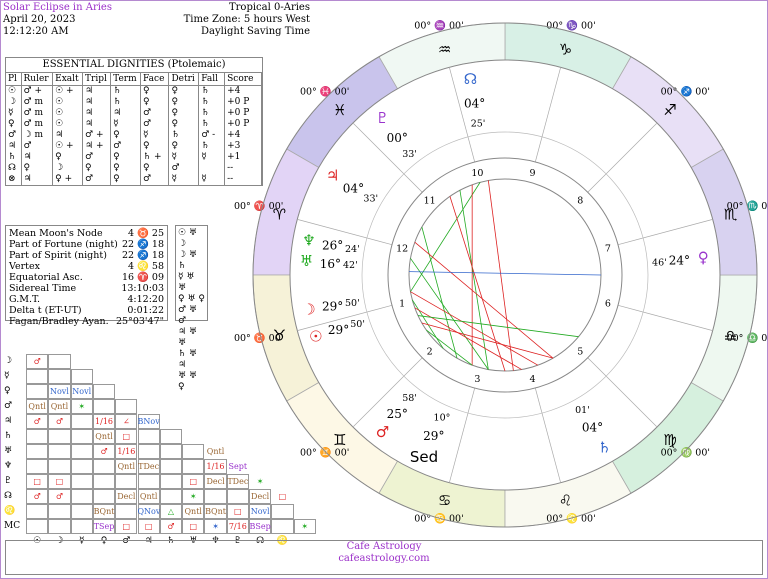 Image resolution: width=768 pixels, height=579 pixels. I want to click on planet-minute: 25', so click(478, 123).